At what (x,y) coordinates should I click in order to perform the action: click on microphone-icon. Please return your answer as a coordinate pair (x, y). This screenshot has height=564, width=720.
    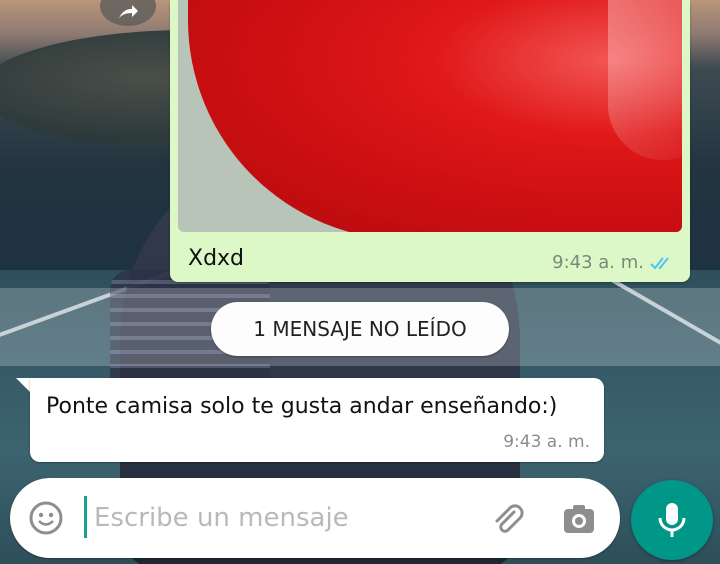
    Looking at the image, I should click on (672, 520).